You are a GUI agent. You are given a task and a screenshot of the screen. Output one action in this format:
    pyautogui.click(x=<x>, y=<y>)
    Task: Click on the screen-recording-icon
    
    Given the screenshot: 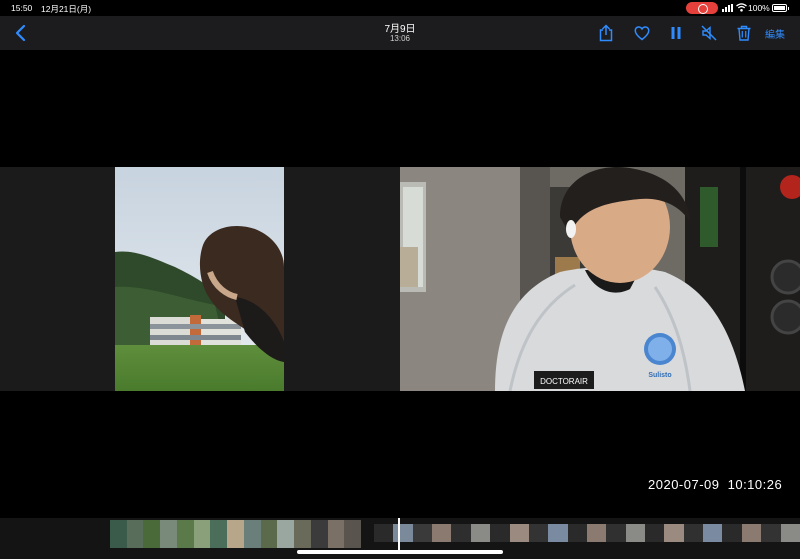 What is the action you would take?
    pyautogui.click(x=702, y=8)
    